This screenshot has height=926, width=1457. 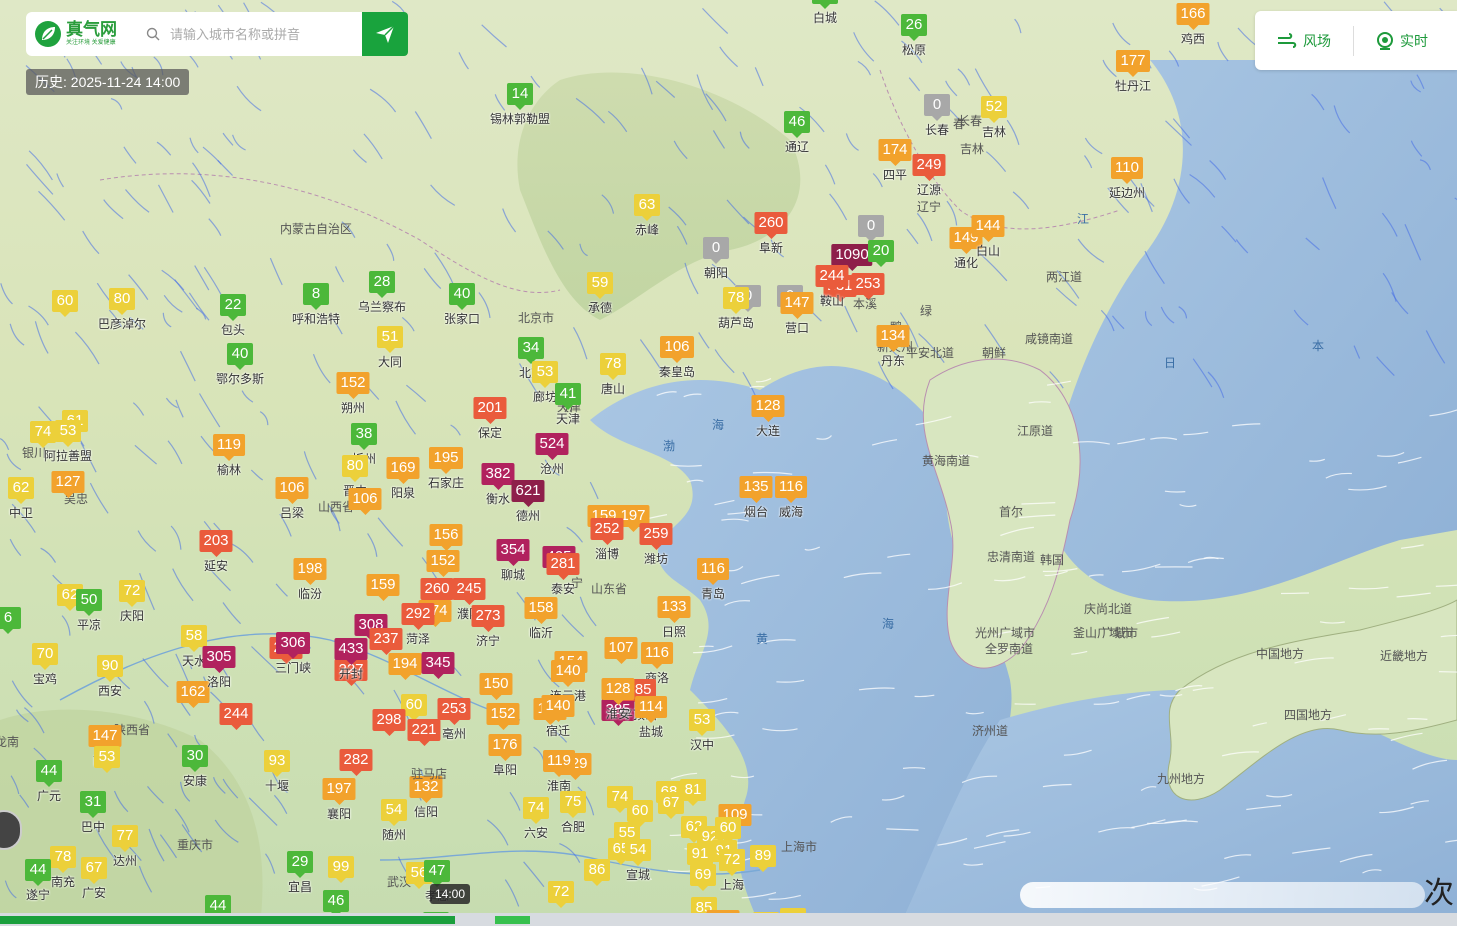 What do you see at coordinates (316, 304) in the screenshot?
I see `aqi-station-marker: 8 呼和浩特` at bounding box center [316, 304].